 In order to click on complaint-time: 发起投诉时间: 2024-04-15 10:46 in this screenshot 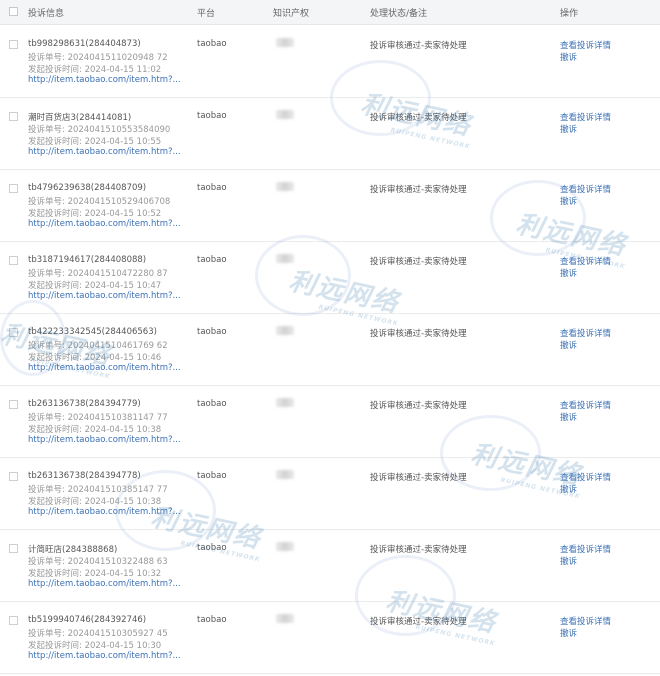, I will do `click(95, 358)`.